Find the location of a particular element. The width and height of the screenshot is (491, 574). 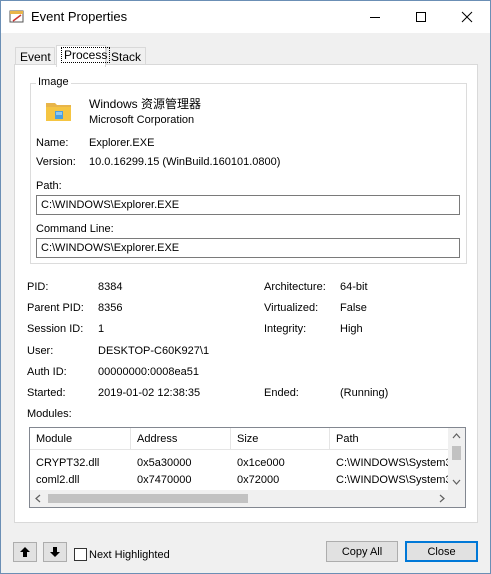

next-highlighted-label: Next Highlighted is located at coordinates (129, 555).